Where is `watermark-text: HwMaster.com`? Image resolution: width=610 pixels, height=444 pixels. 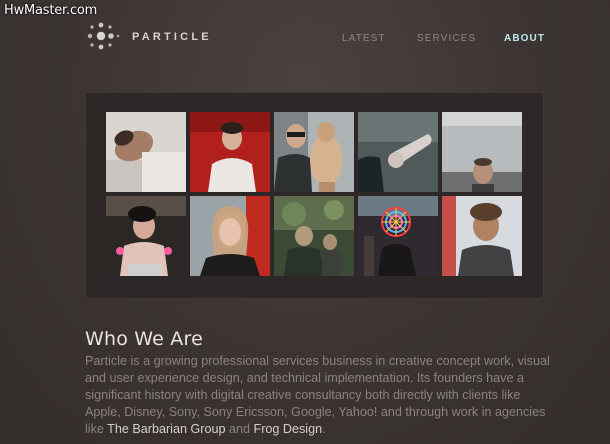
watermark-text: HwMaster.com is located at coordinates (51, 10).